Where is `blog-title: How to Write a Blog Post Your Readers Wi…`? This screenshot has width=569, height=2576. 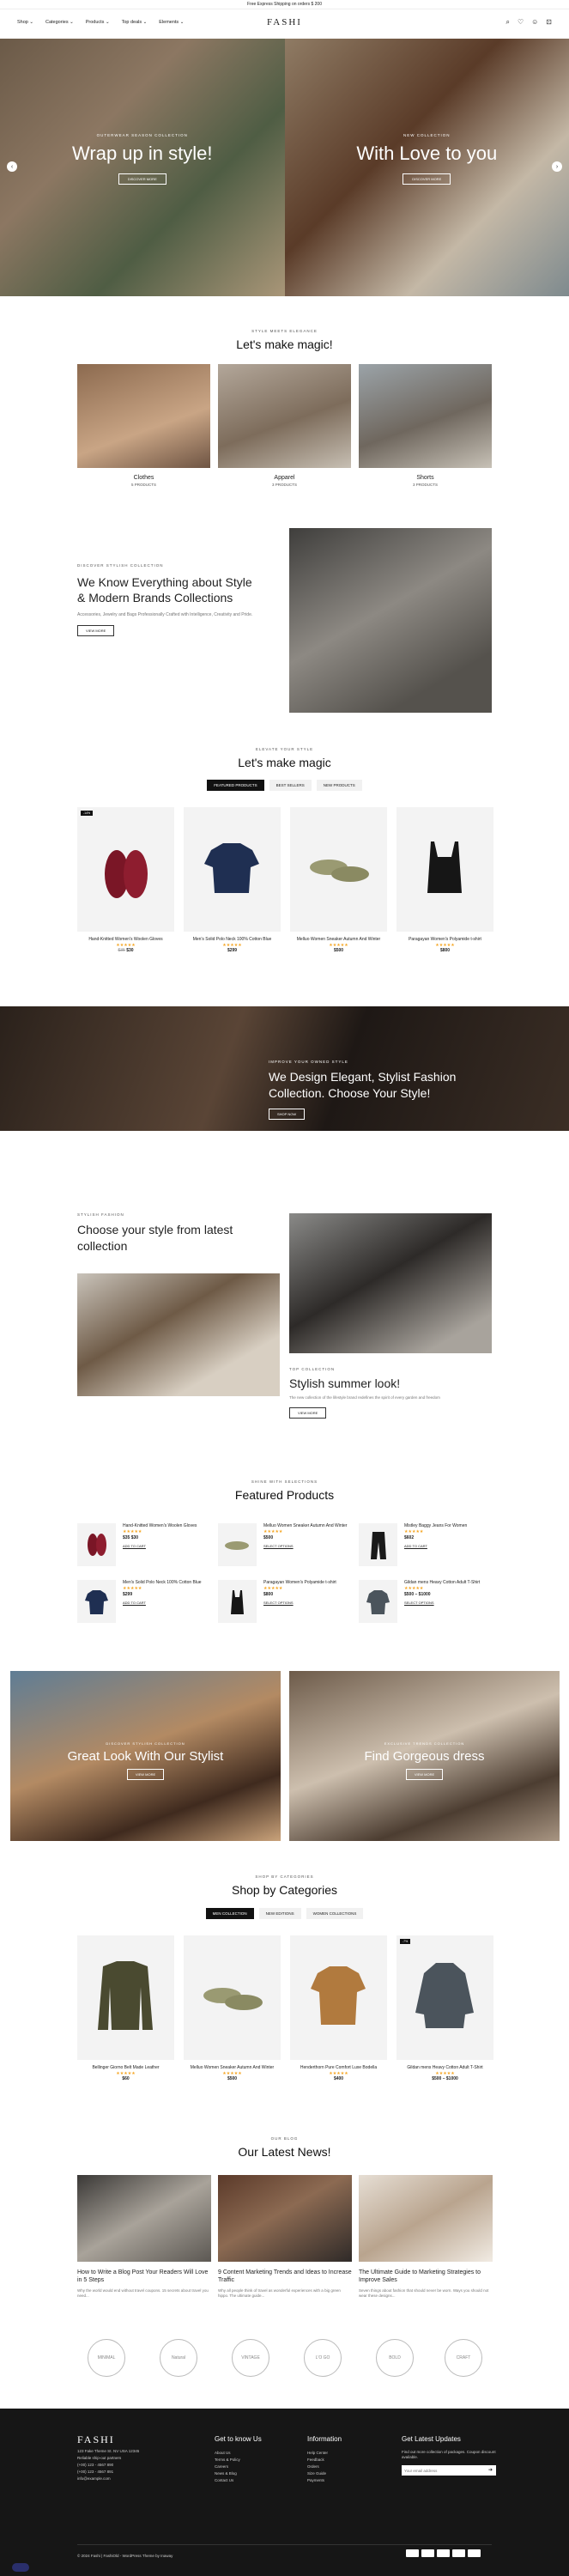 blog-title: How to Write a Blog Post Your Readers Wi… is located at coordinates (144, 2276).